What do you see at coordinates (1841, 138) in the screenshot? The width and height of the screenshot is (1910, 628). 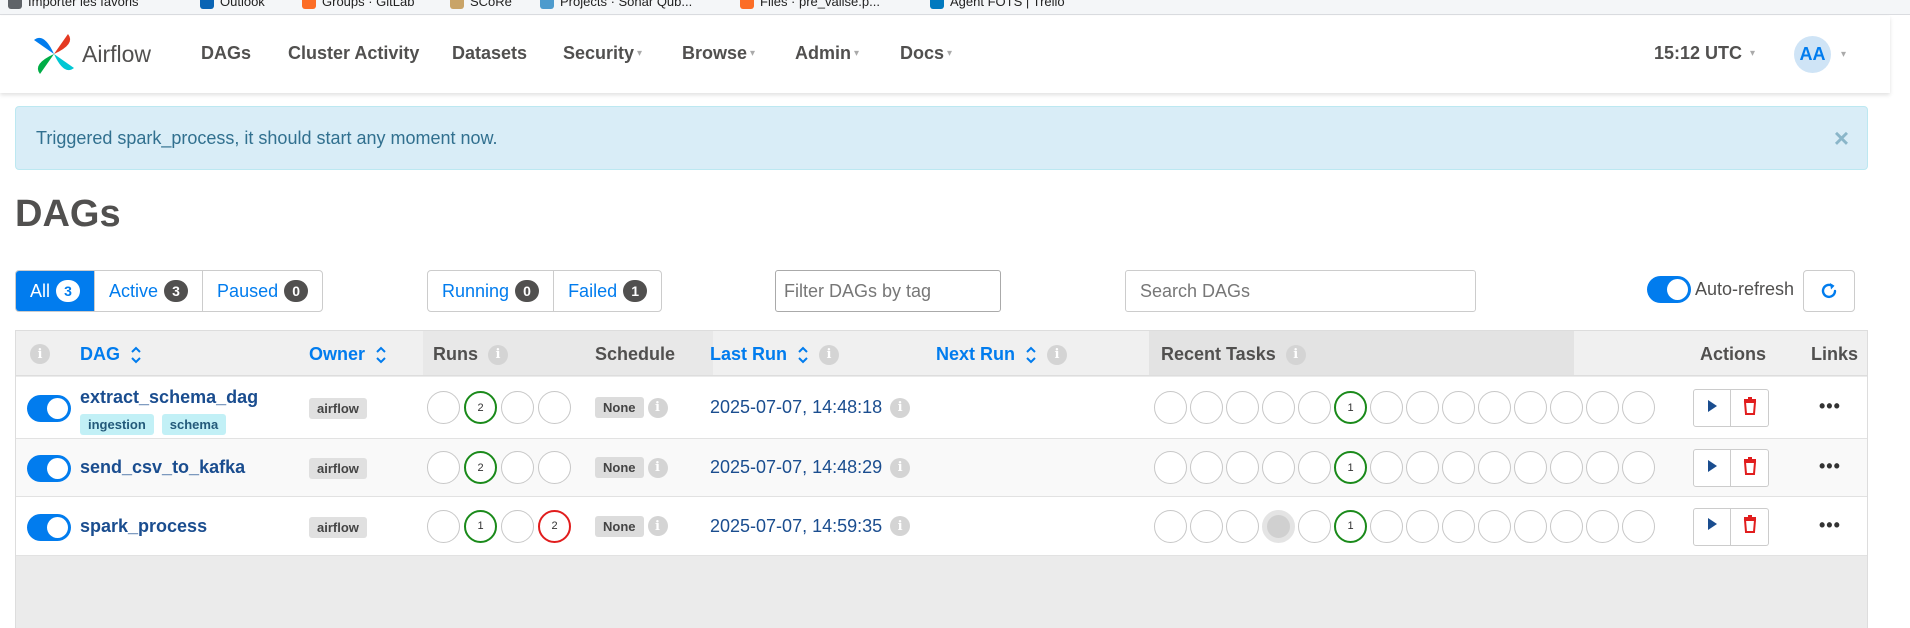 I see `close-icon: ×` at bounding box center [1841, 138].